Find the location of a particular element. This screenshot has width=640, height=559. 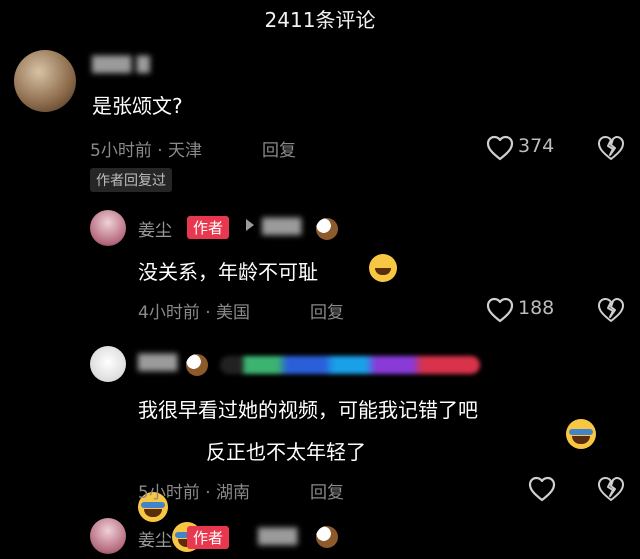

laugh-crying-emoji-icon is located at coordinates (581, 434).